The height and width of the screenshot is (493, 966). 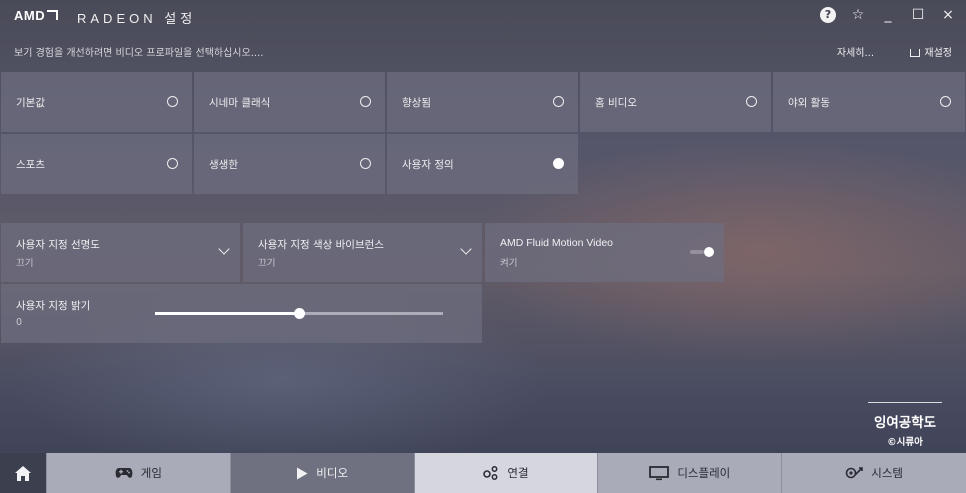 I want to click on maximize-button: ☐, so click(x=918, y=15).